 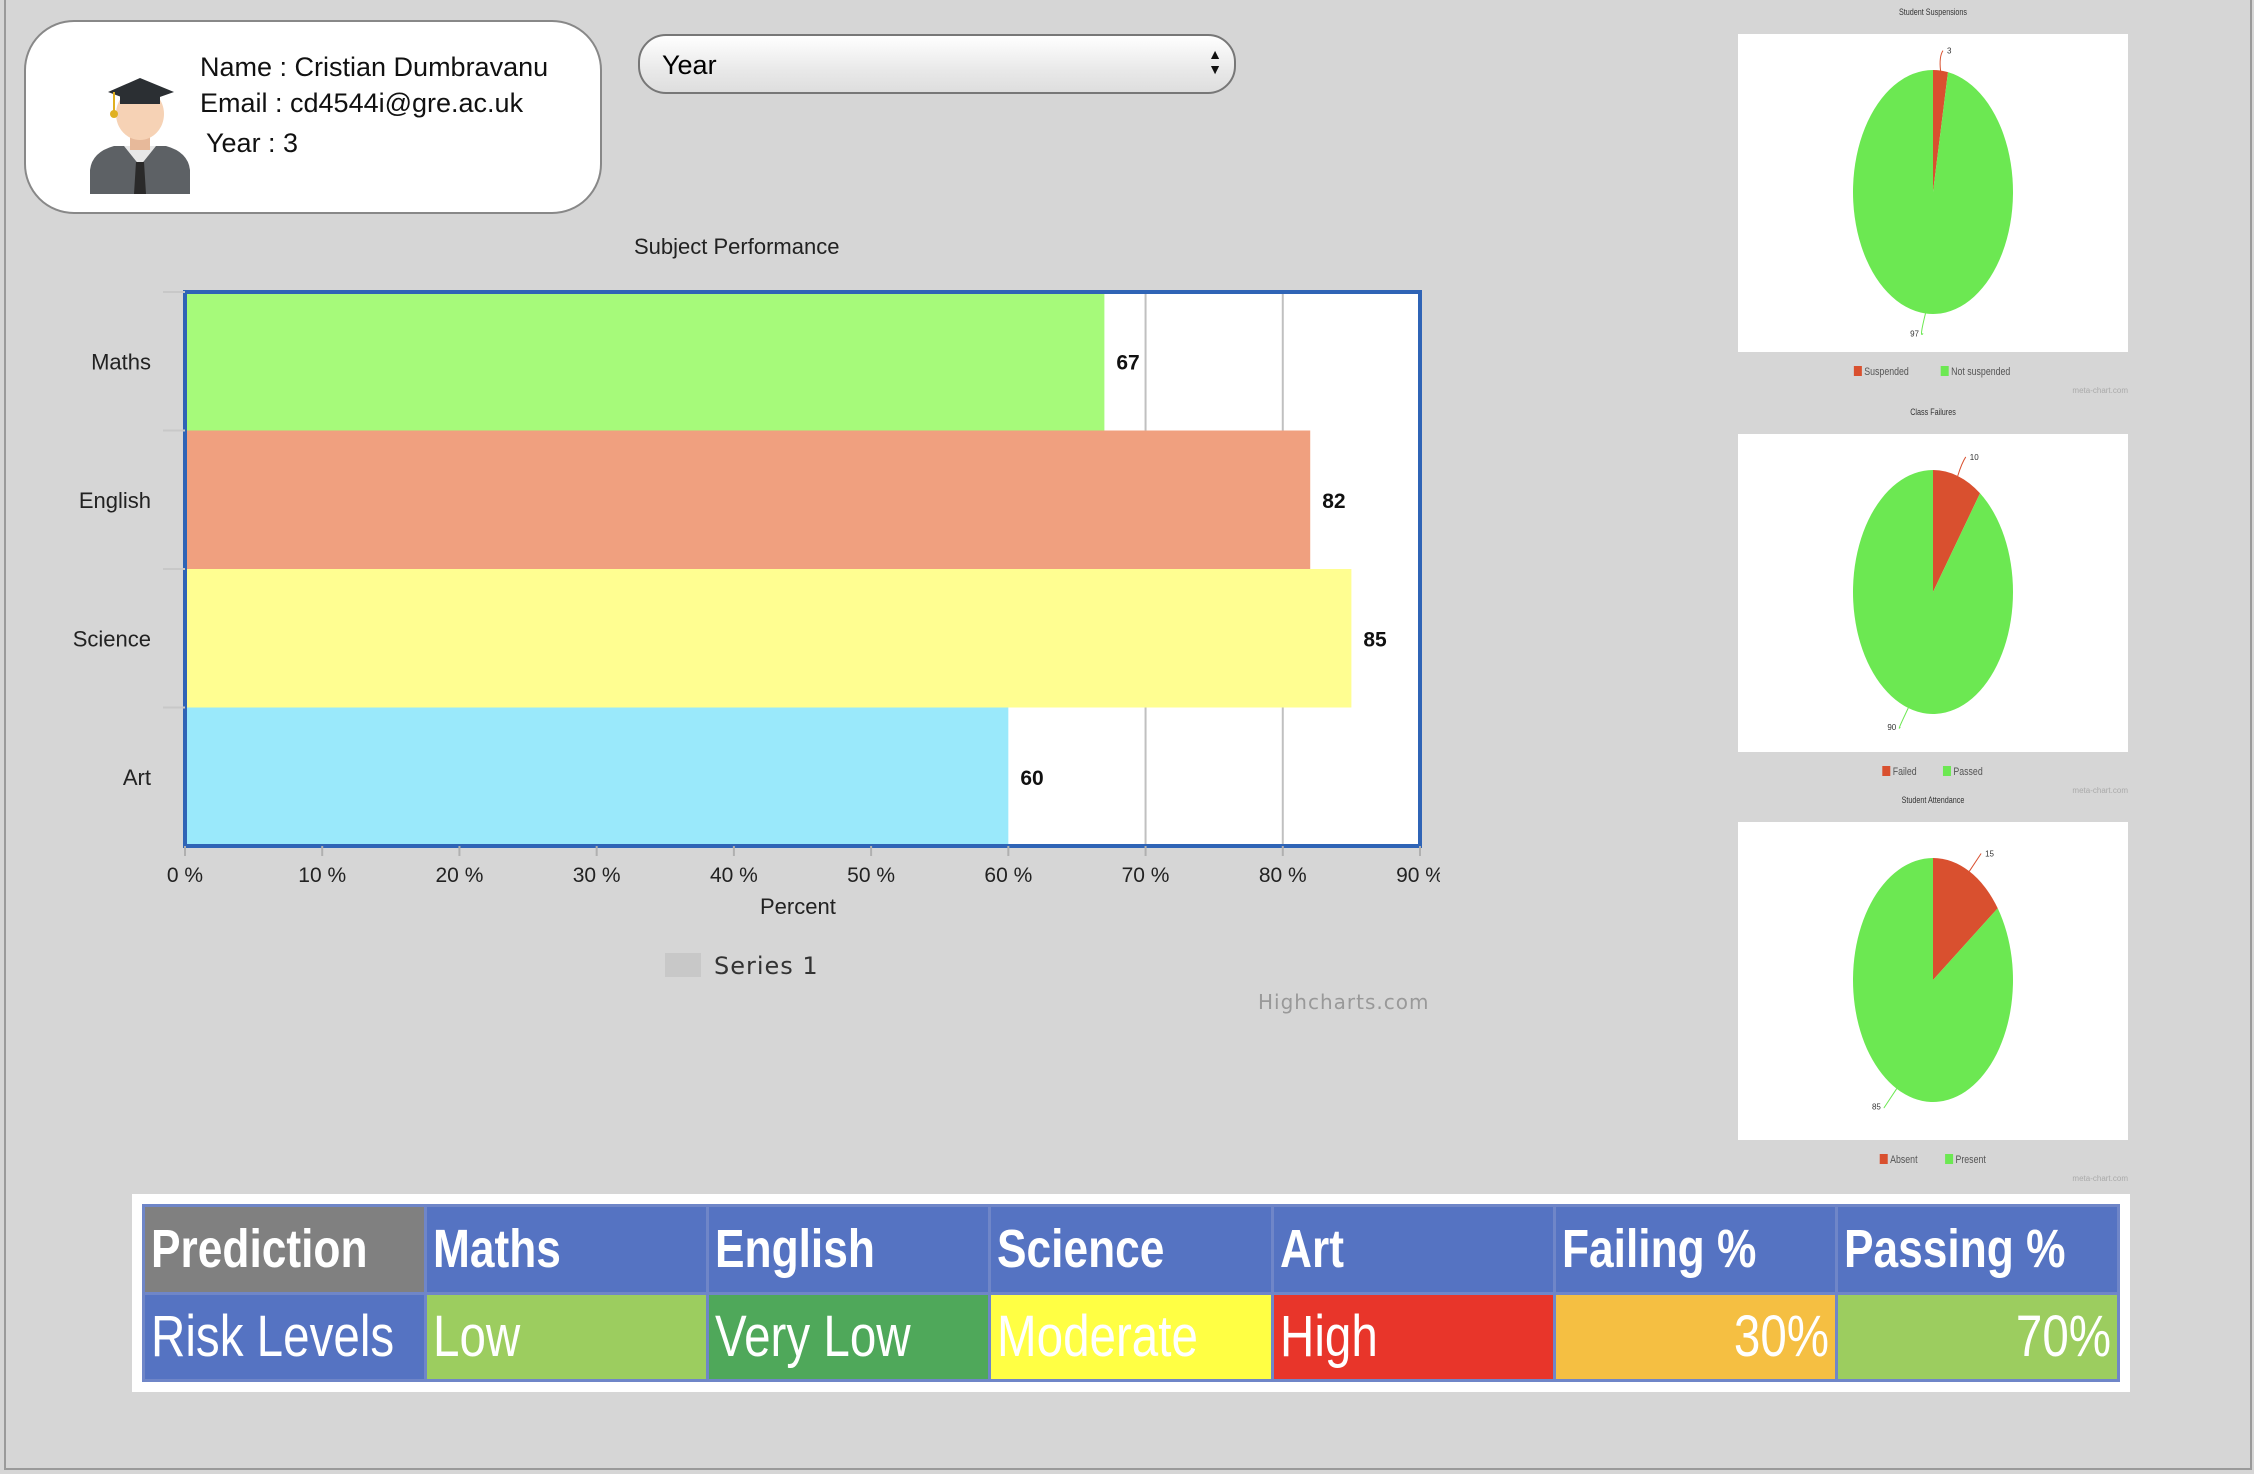 I want to click on header-maths: Maths, so click(x=567, y=1249).